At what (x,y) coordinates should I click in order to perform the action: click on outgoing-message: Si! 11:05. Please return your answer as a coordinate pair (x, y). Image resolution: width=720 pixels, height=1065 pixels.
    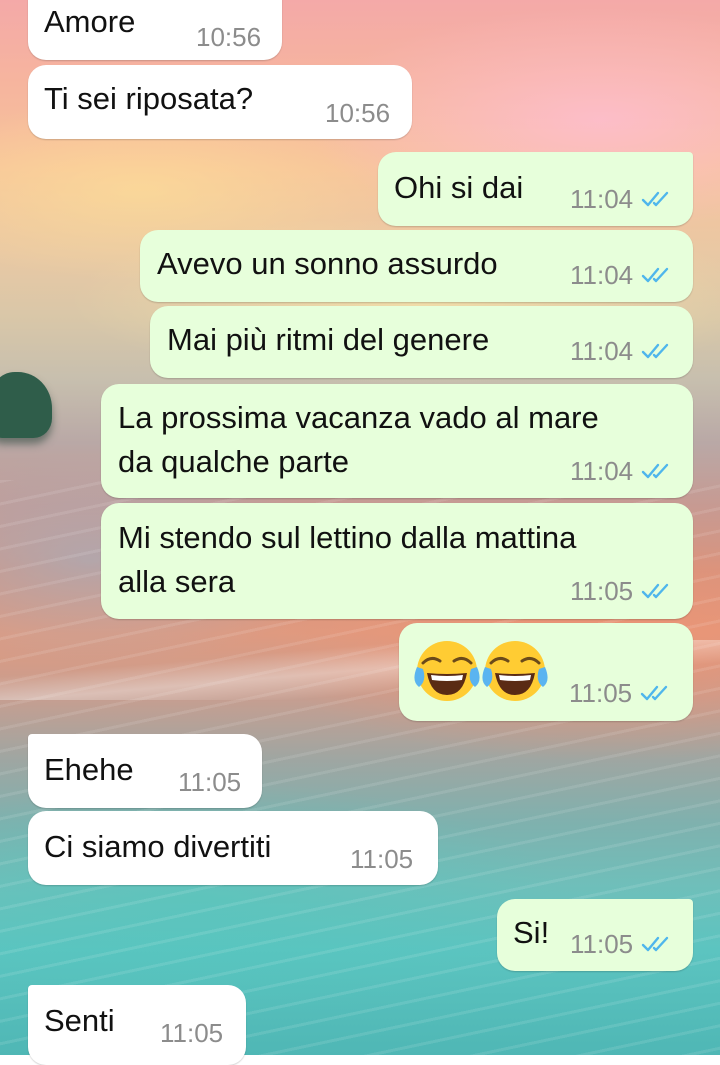
    Looking at the image, I should click on (595, 935).